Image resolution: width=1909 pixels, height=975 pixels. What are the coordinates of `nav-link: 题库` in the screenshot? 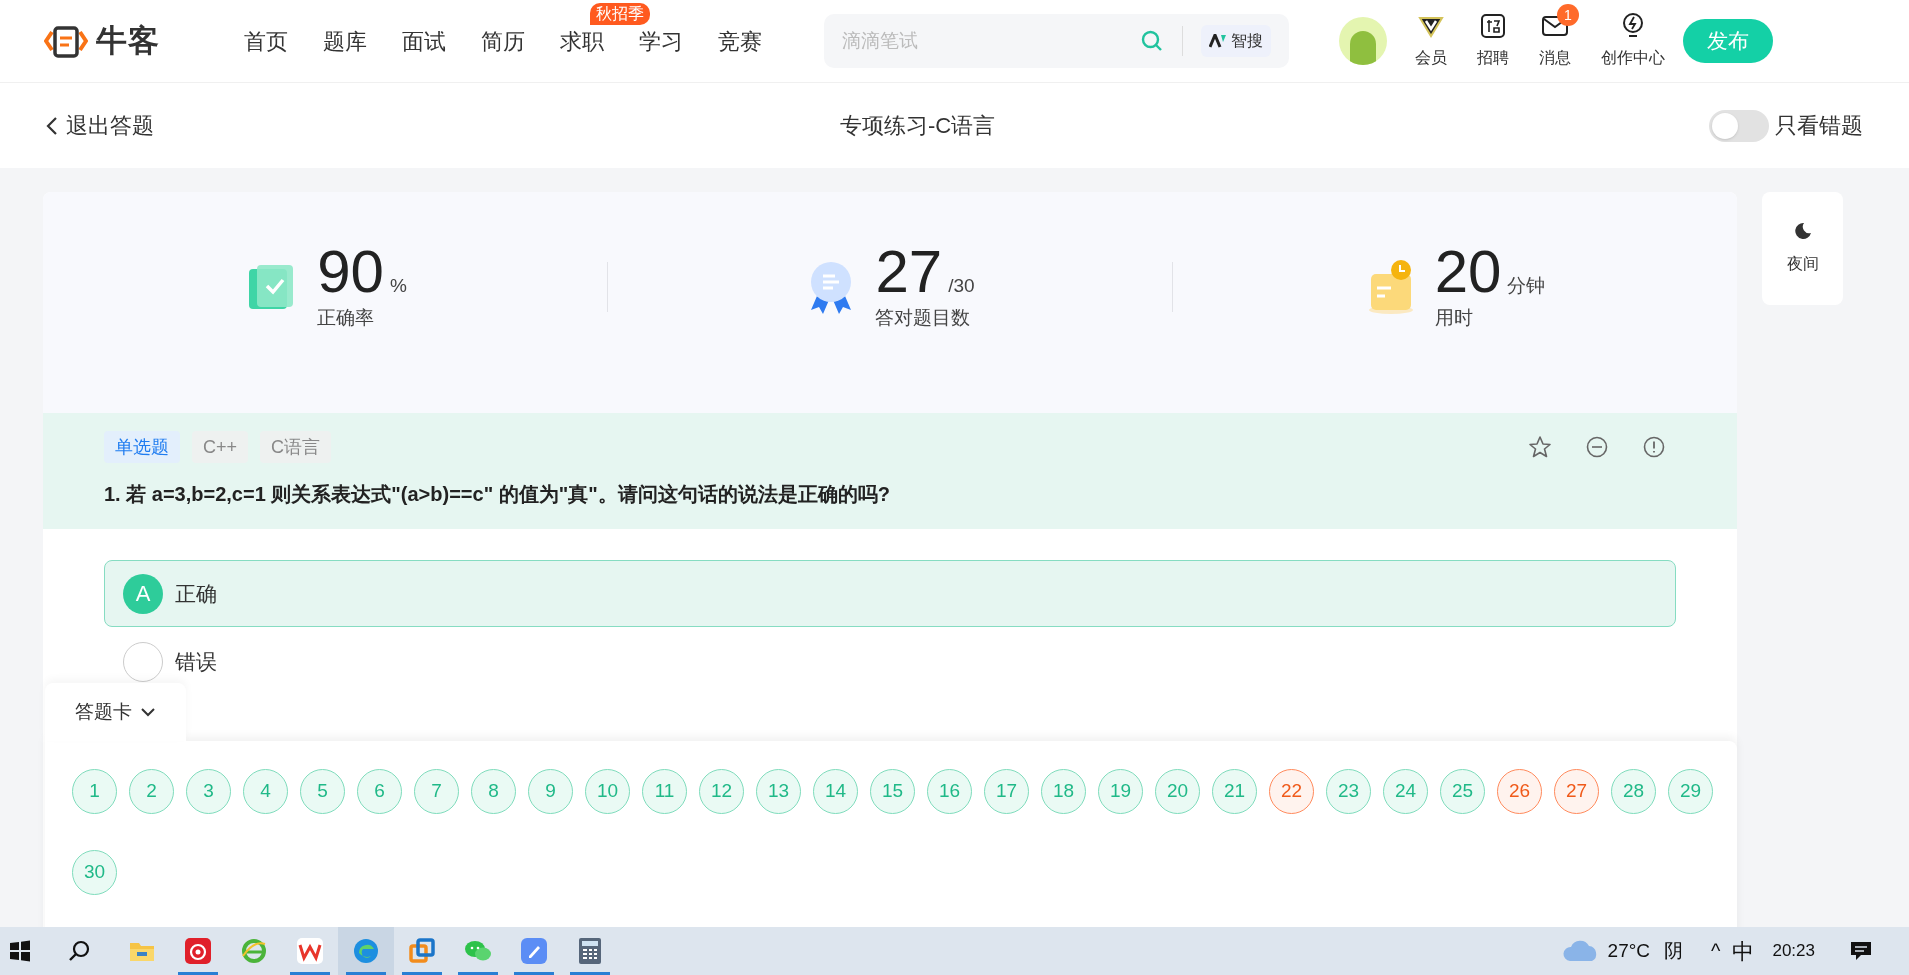 It's located at (345, 41).